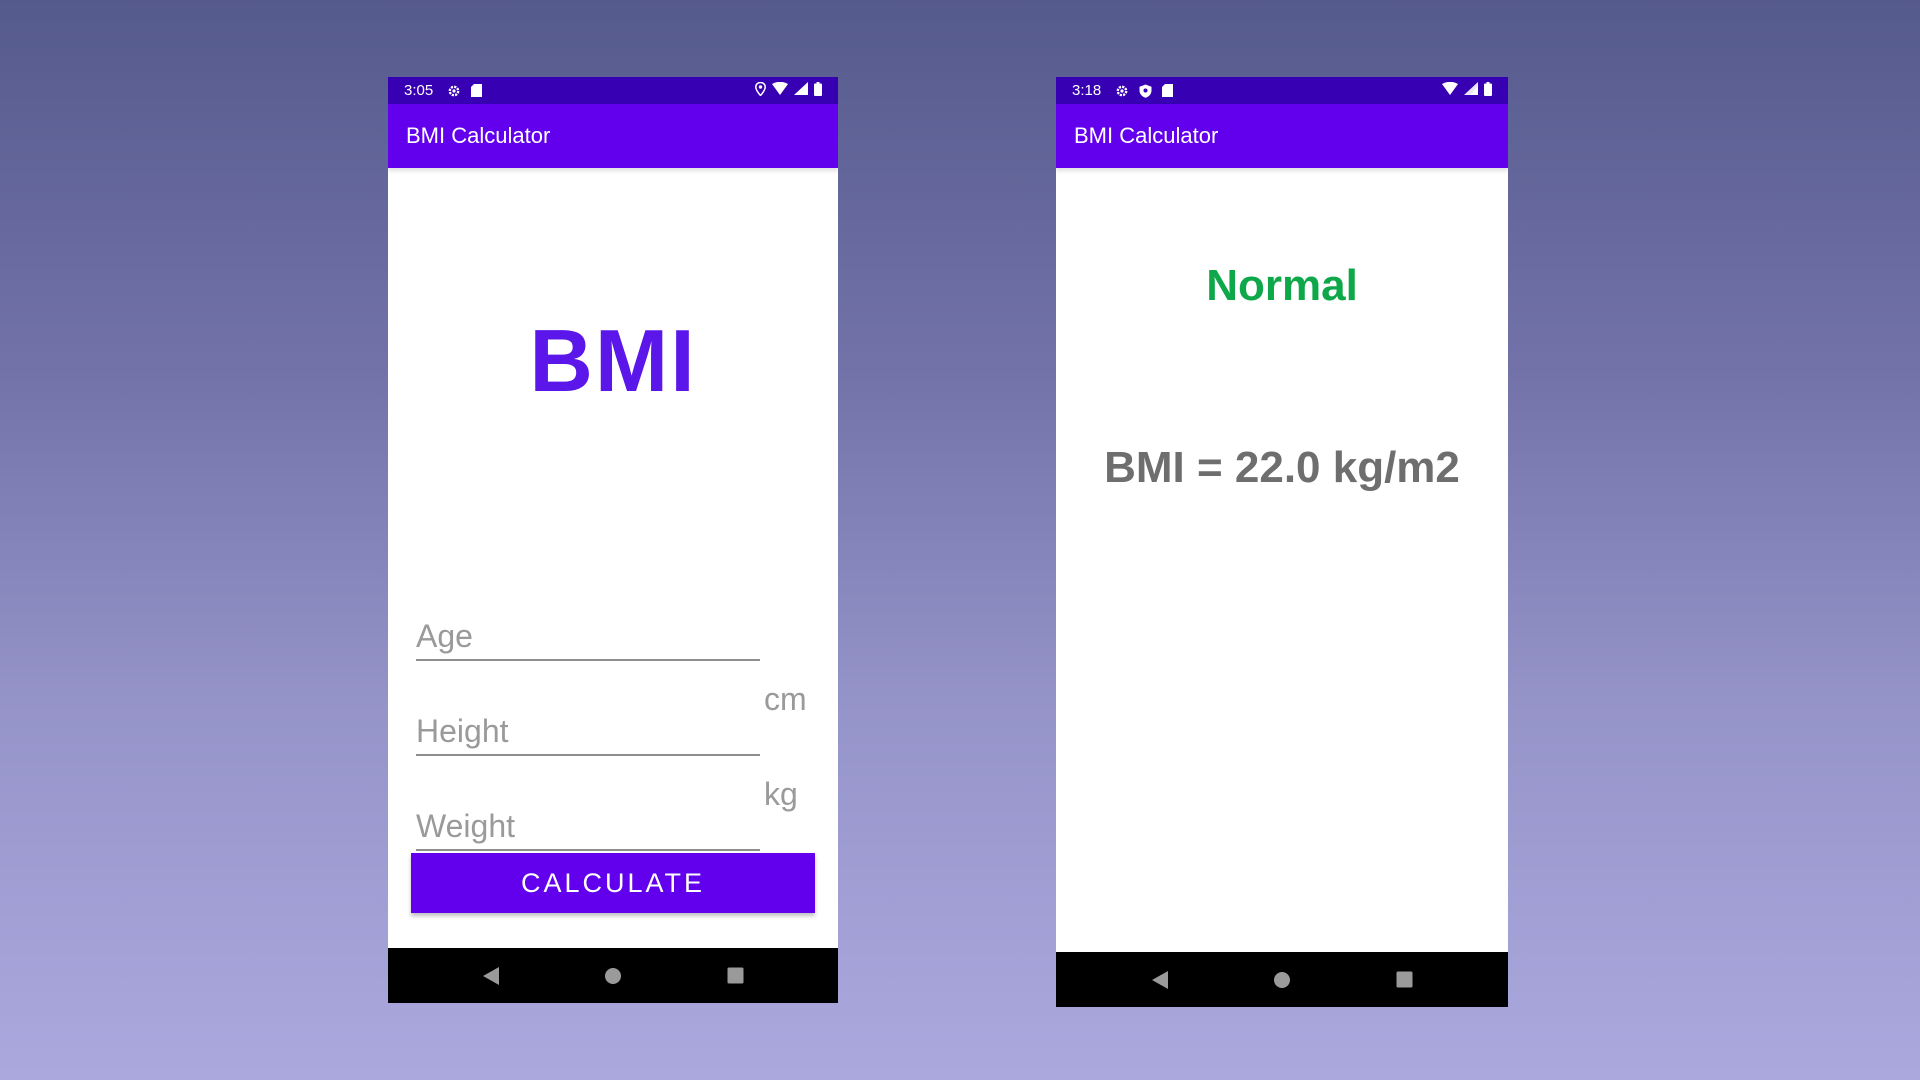  I want to click on status-bar: 3:05, so click(613, 90).